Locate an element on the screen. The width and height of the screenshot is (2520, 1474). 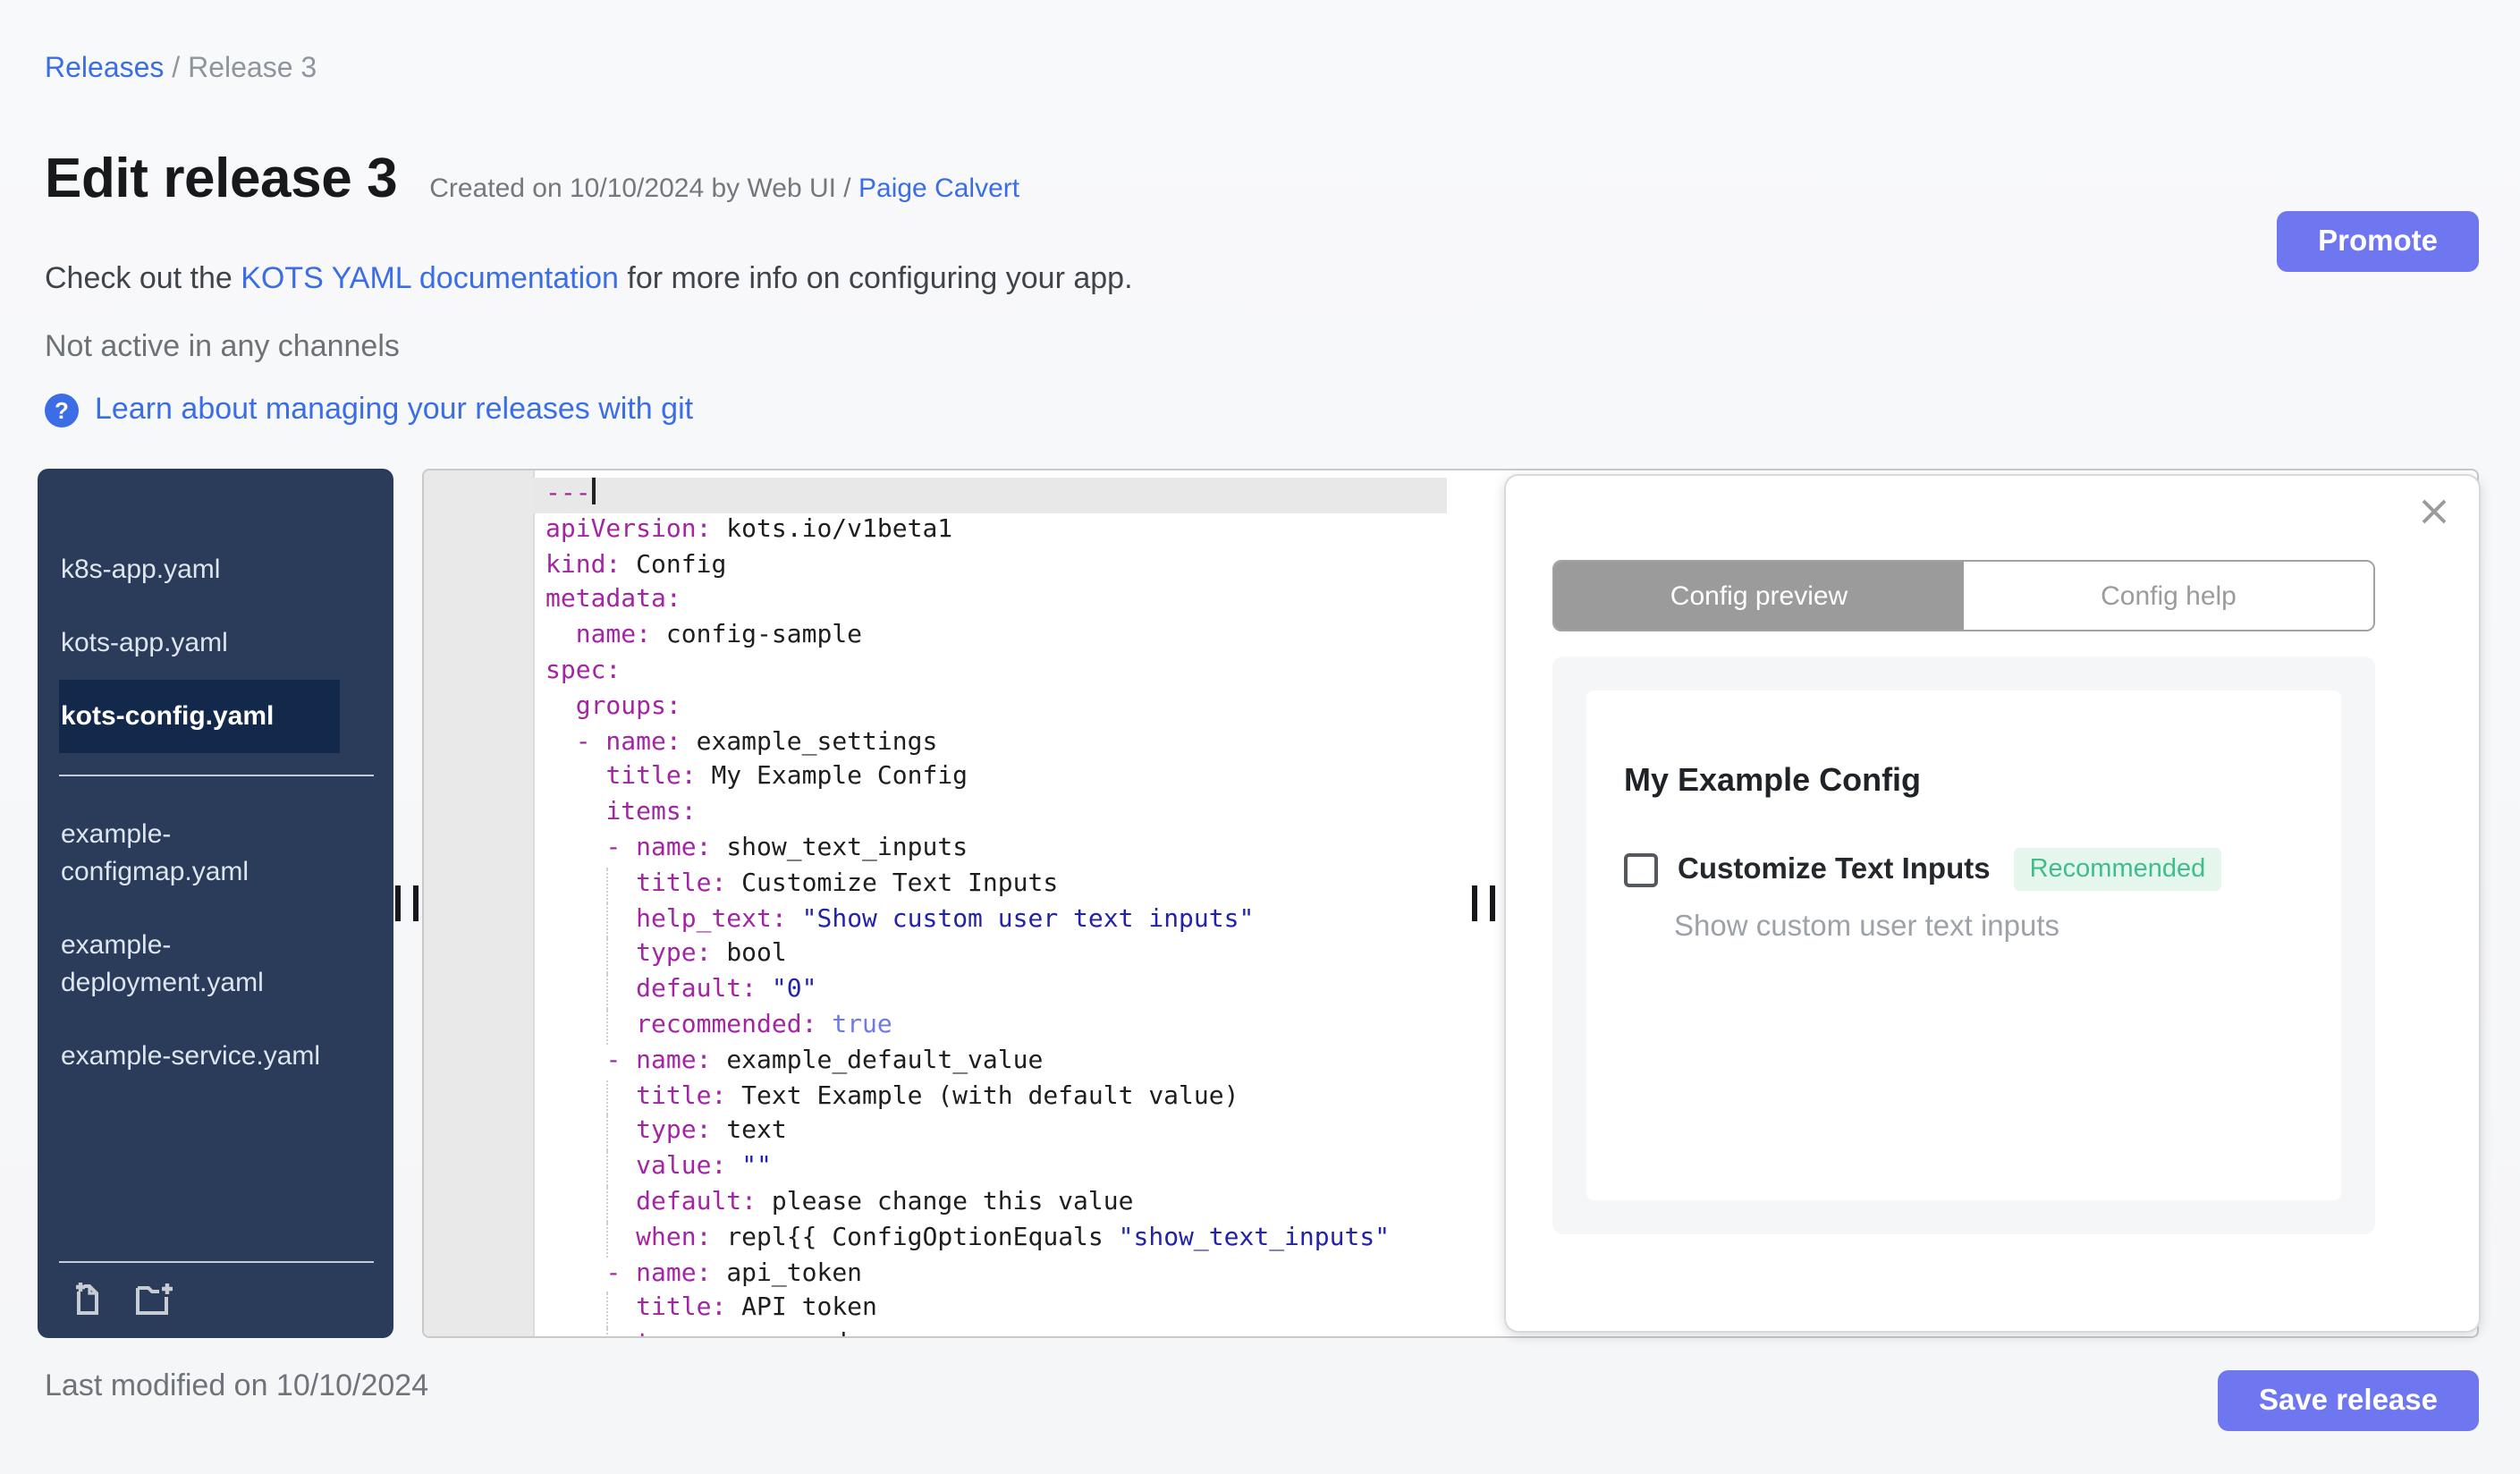
code-line: 11▾ - name: show_text_inputs is located at coordinates (935, 850).